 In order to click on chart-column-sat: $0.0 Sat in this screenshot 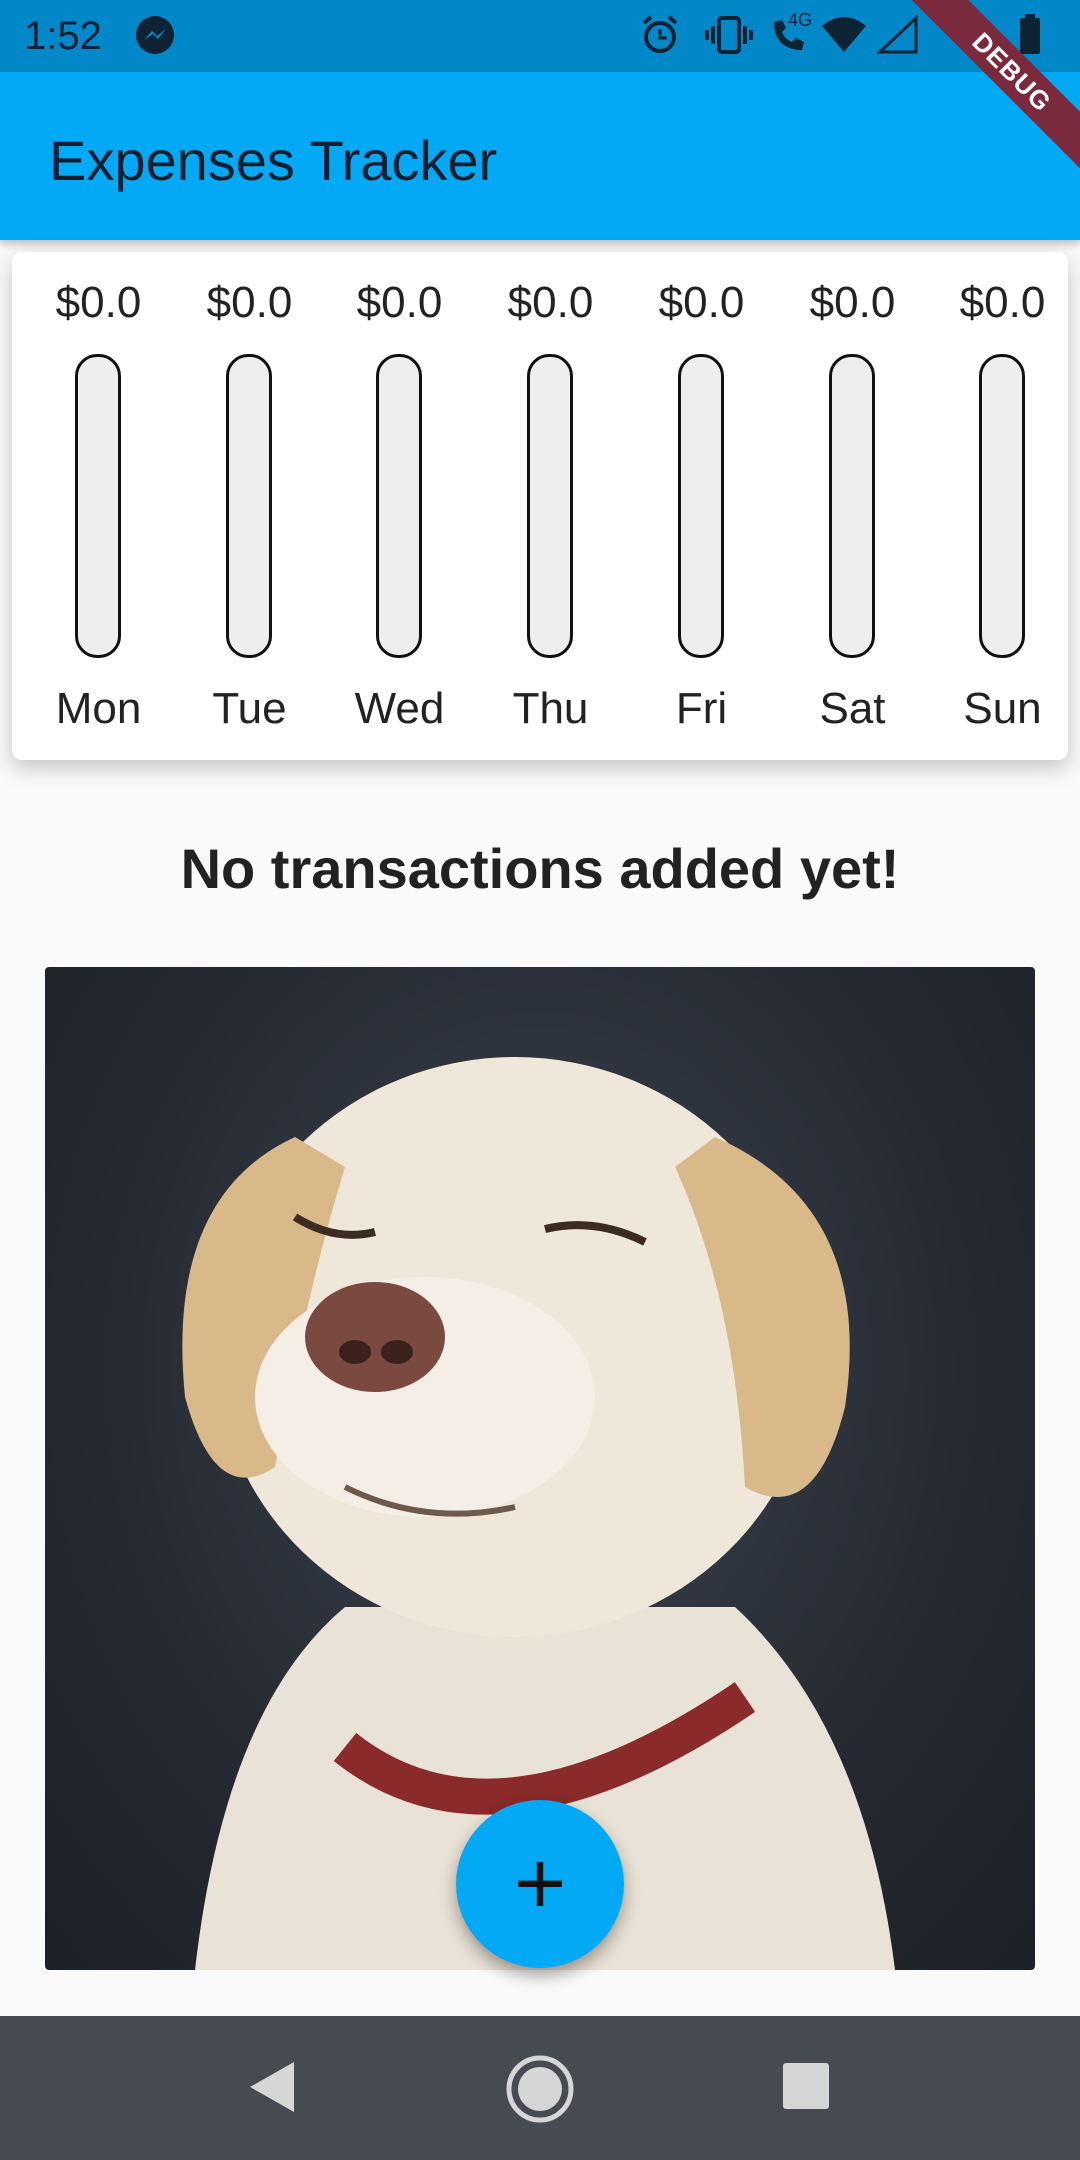, I will do `click(852, 506)`.